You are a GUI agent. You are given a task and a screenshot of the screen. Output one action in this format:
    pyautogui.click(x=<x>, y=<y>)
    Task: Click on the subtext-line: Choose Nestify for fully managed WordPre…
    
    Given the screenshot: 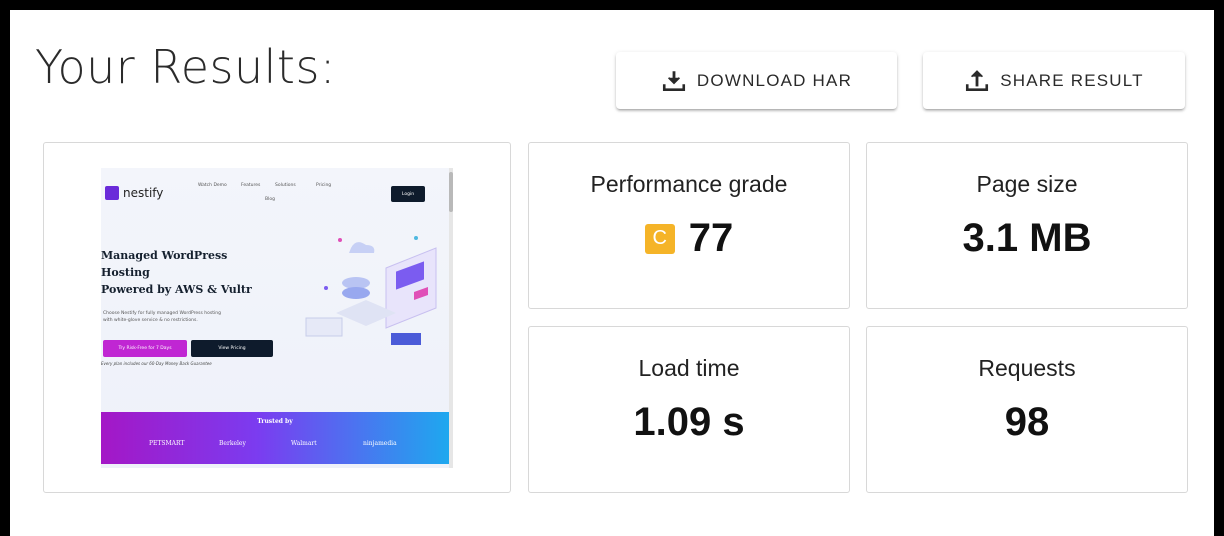 What is the action you would take?
    pyautogui.click(x=162, y=313)
    